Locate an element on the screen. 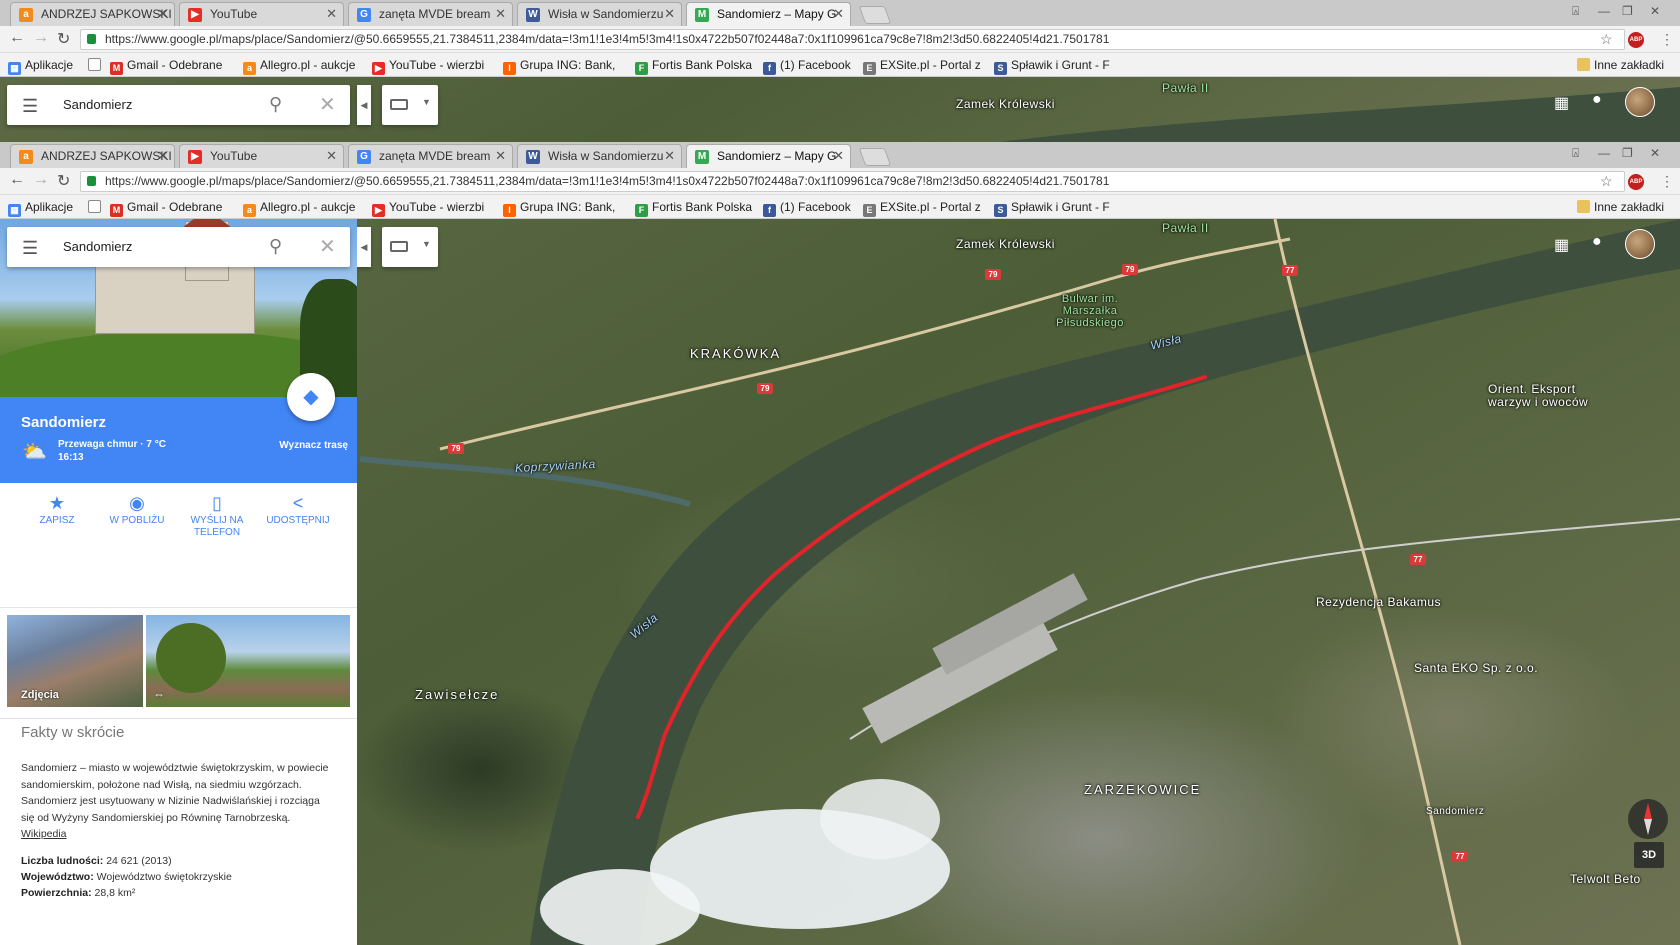 This screenshot has width=1680, height=945. map-label-telwolt: Telwolt Beto is located at coordinates (1605, 879).